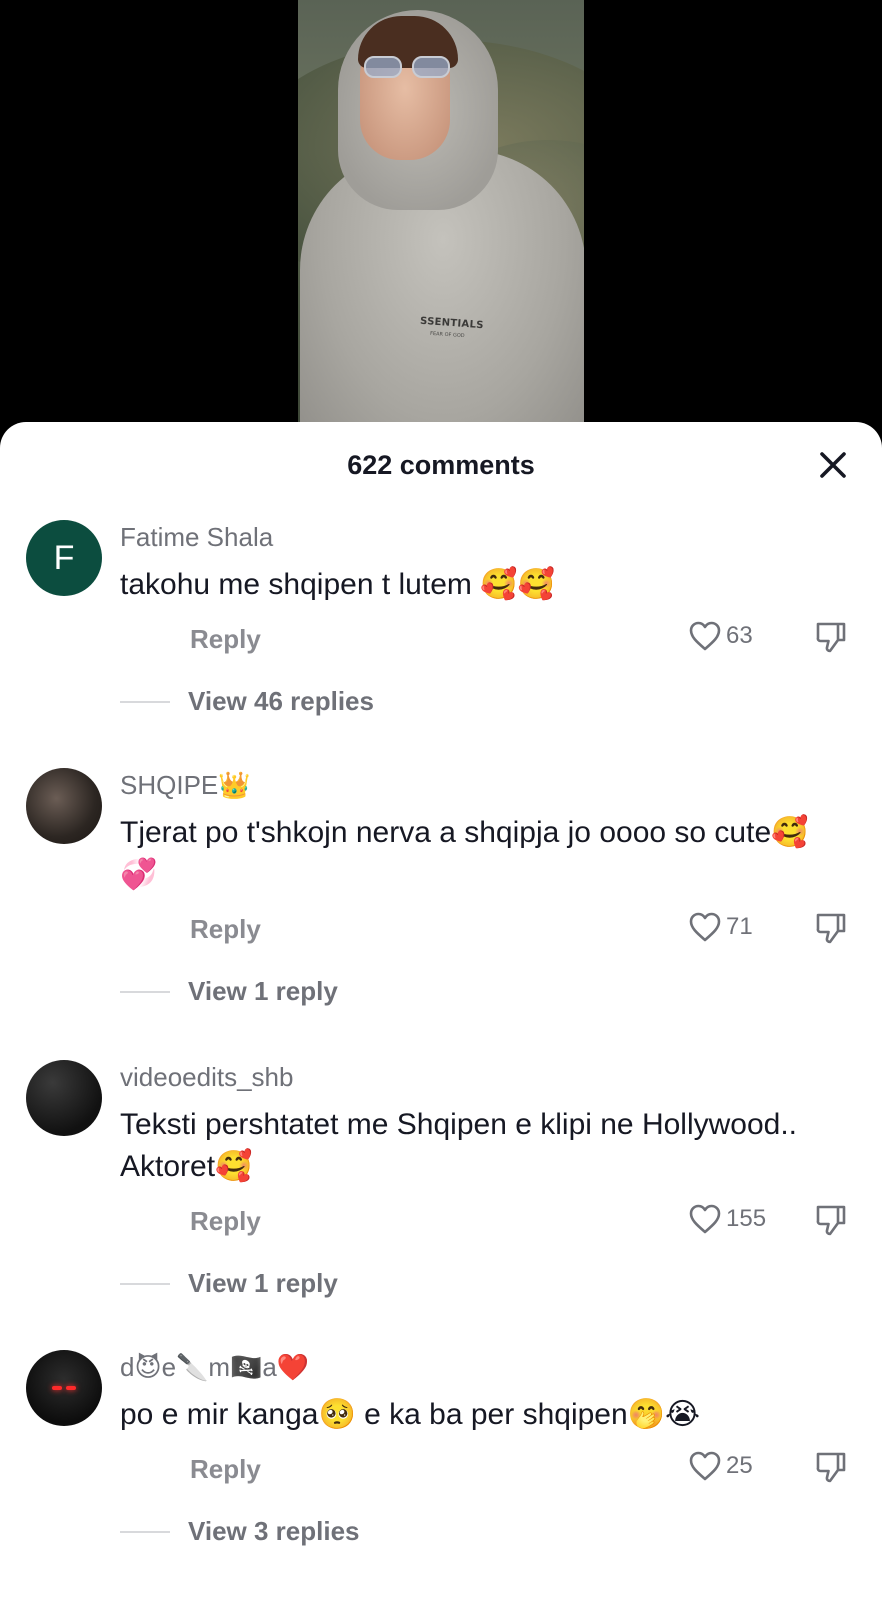 This screenshot has height=1600, width=882. What do you see at coordinates (739, 1465) in the screenshot?
I see `like-count: 25` at bounding box center [739, 1465].